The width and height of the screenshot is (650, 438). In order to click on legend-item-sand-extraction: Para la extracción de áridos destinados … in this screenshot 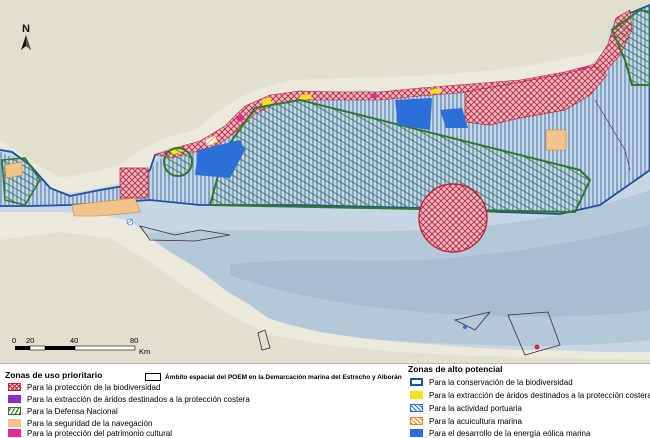, I will do `click(129, 399)`.